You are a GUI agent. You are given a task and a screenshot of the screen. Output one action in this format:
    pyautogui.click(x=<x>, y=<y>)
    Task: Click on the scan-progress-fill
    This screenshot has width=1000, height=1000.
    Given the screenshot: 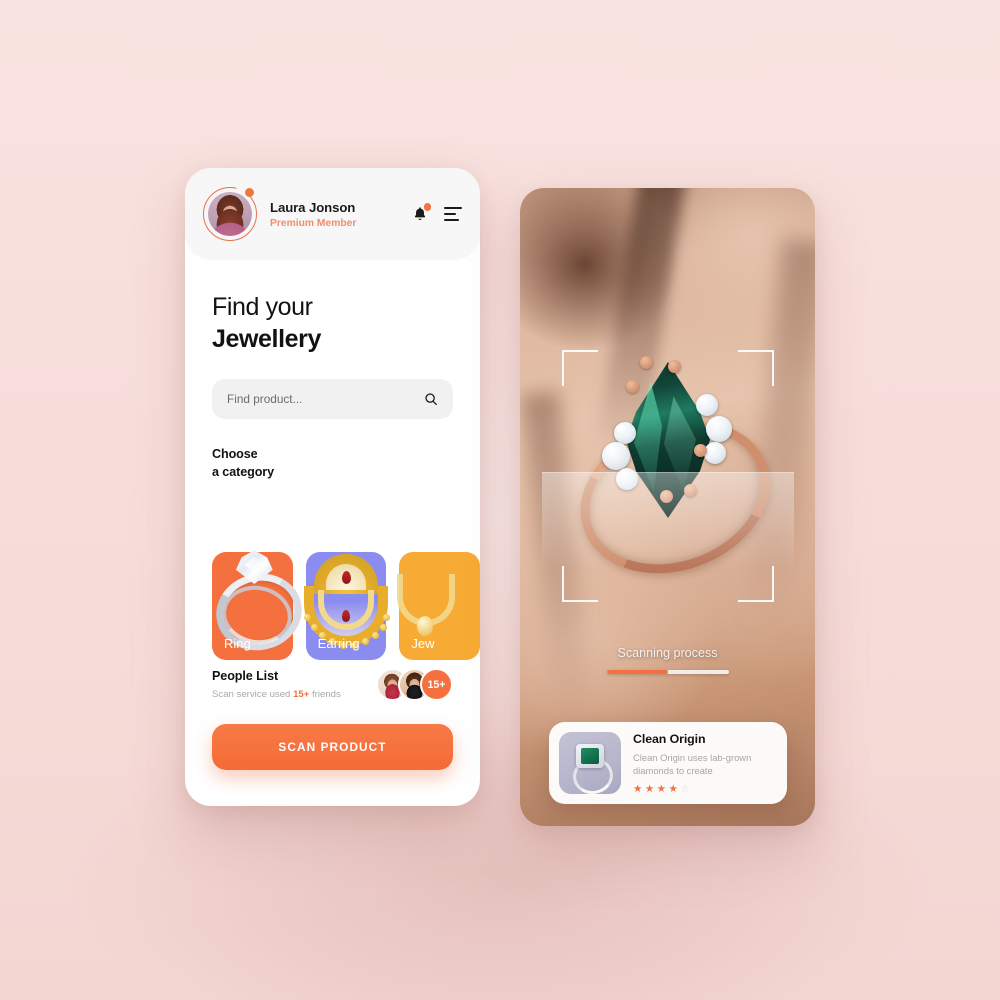 What is the action you would take?
    pyautogui.click(x=637, y=672)
    